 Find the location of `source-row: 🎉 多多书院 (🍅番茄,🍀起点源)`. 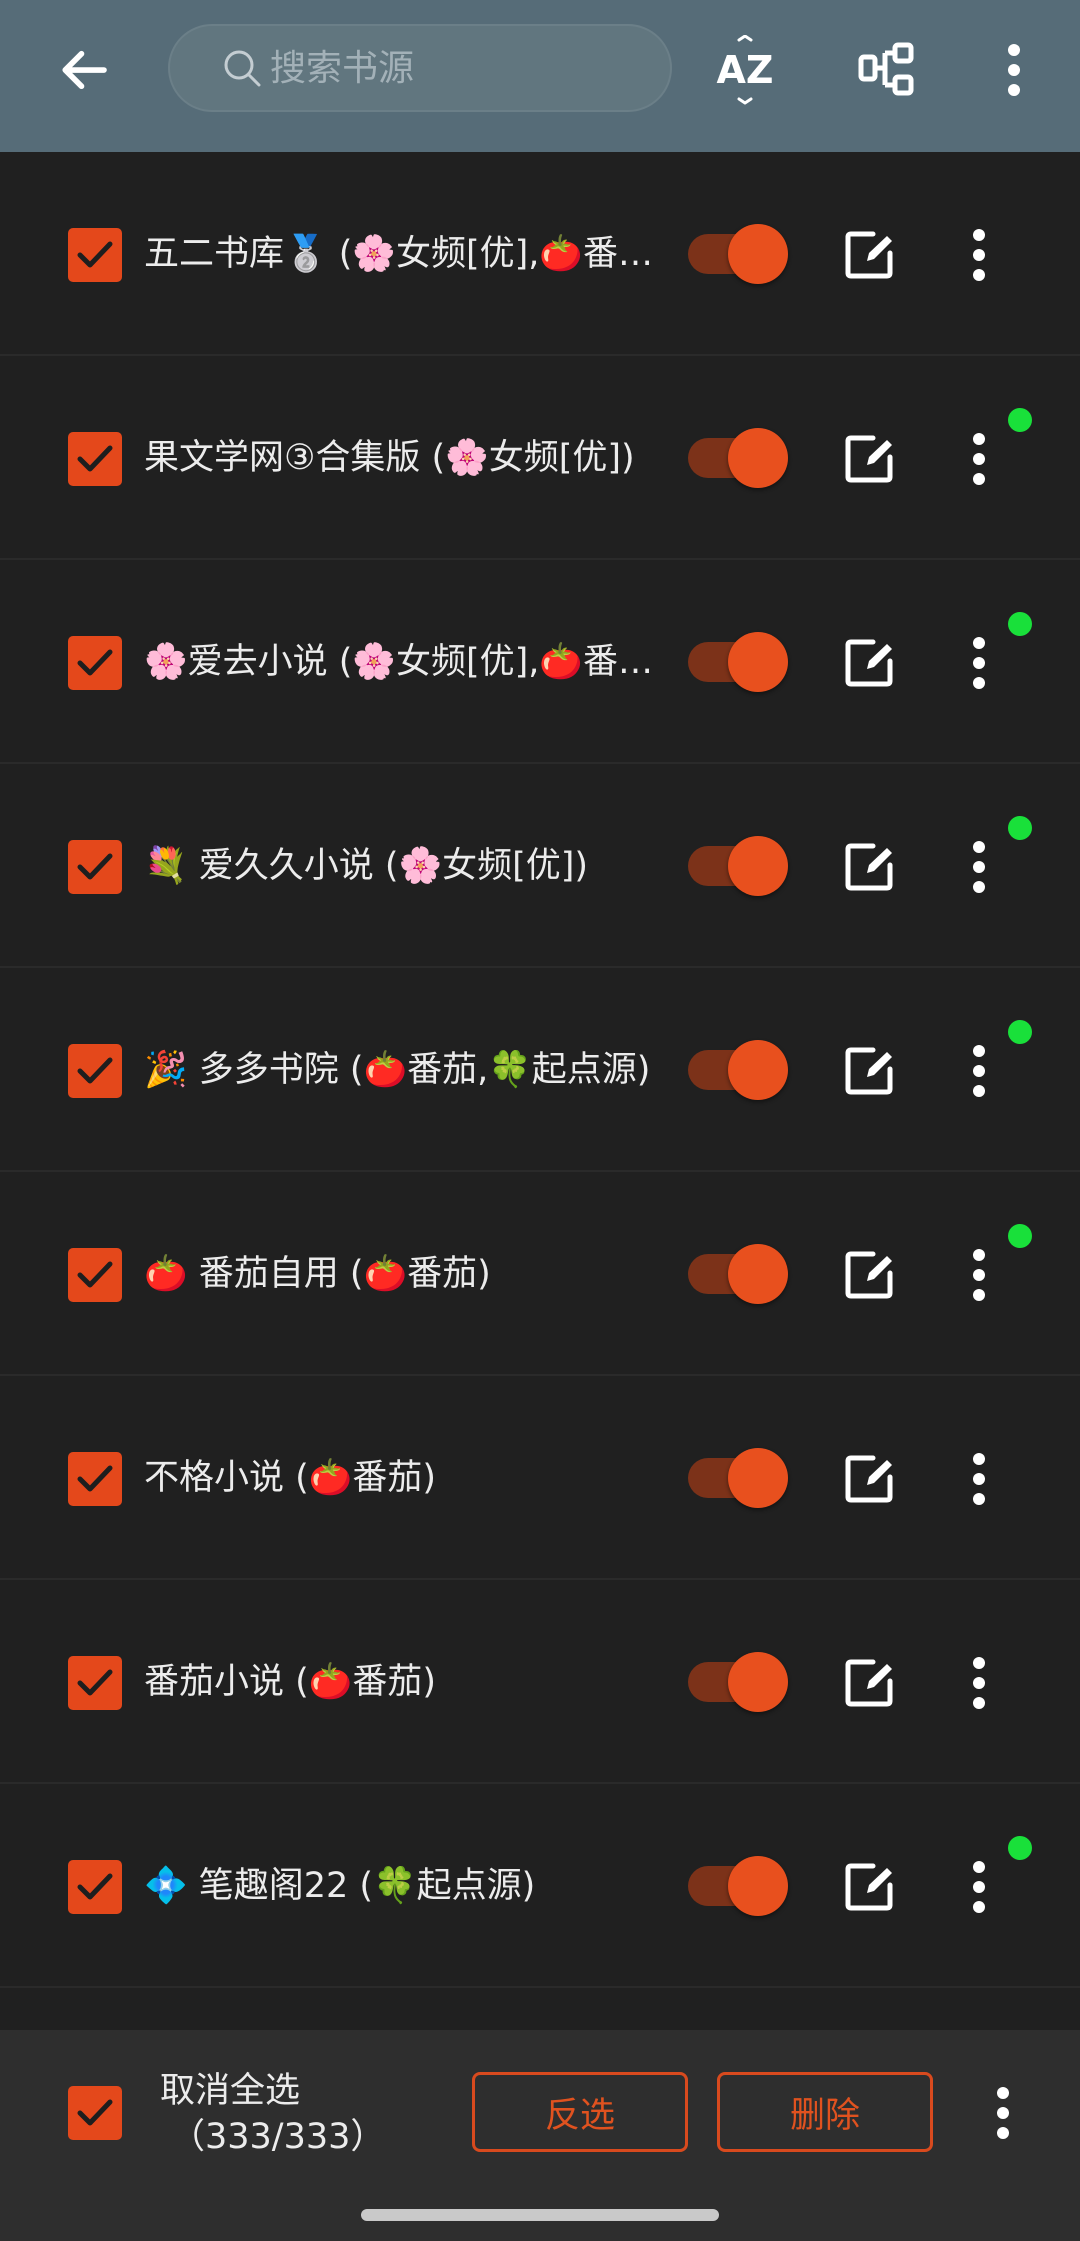

source-row: 🎉 多多书院 (🍅番茄,🍀起点源) is located at coordinates (540, 1070).